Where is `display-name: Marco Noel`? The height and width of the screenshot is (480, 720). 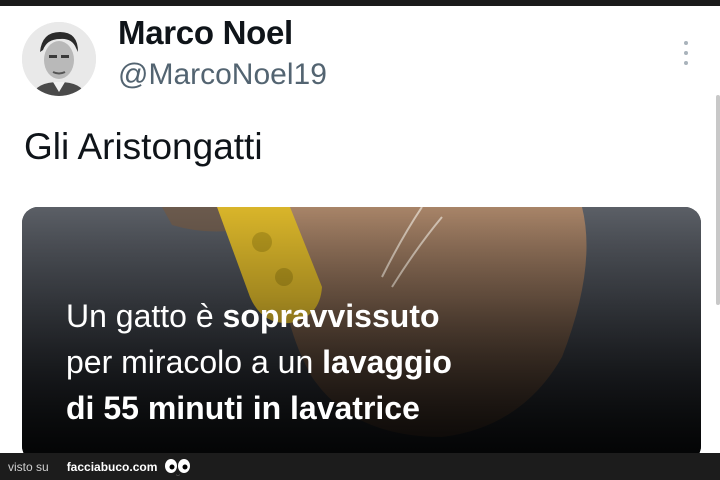
display-name: Marco Noel is located at coordinates (205, 33).